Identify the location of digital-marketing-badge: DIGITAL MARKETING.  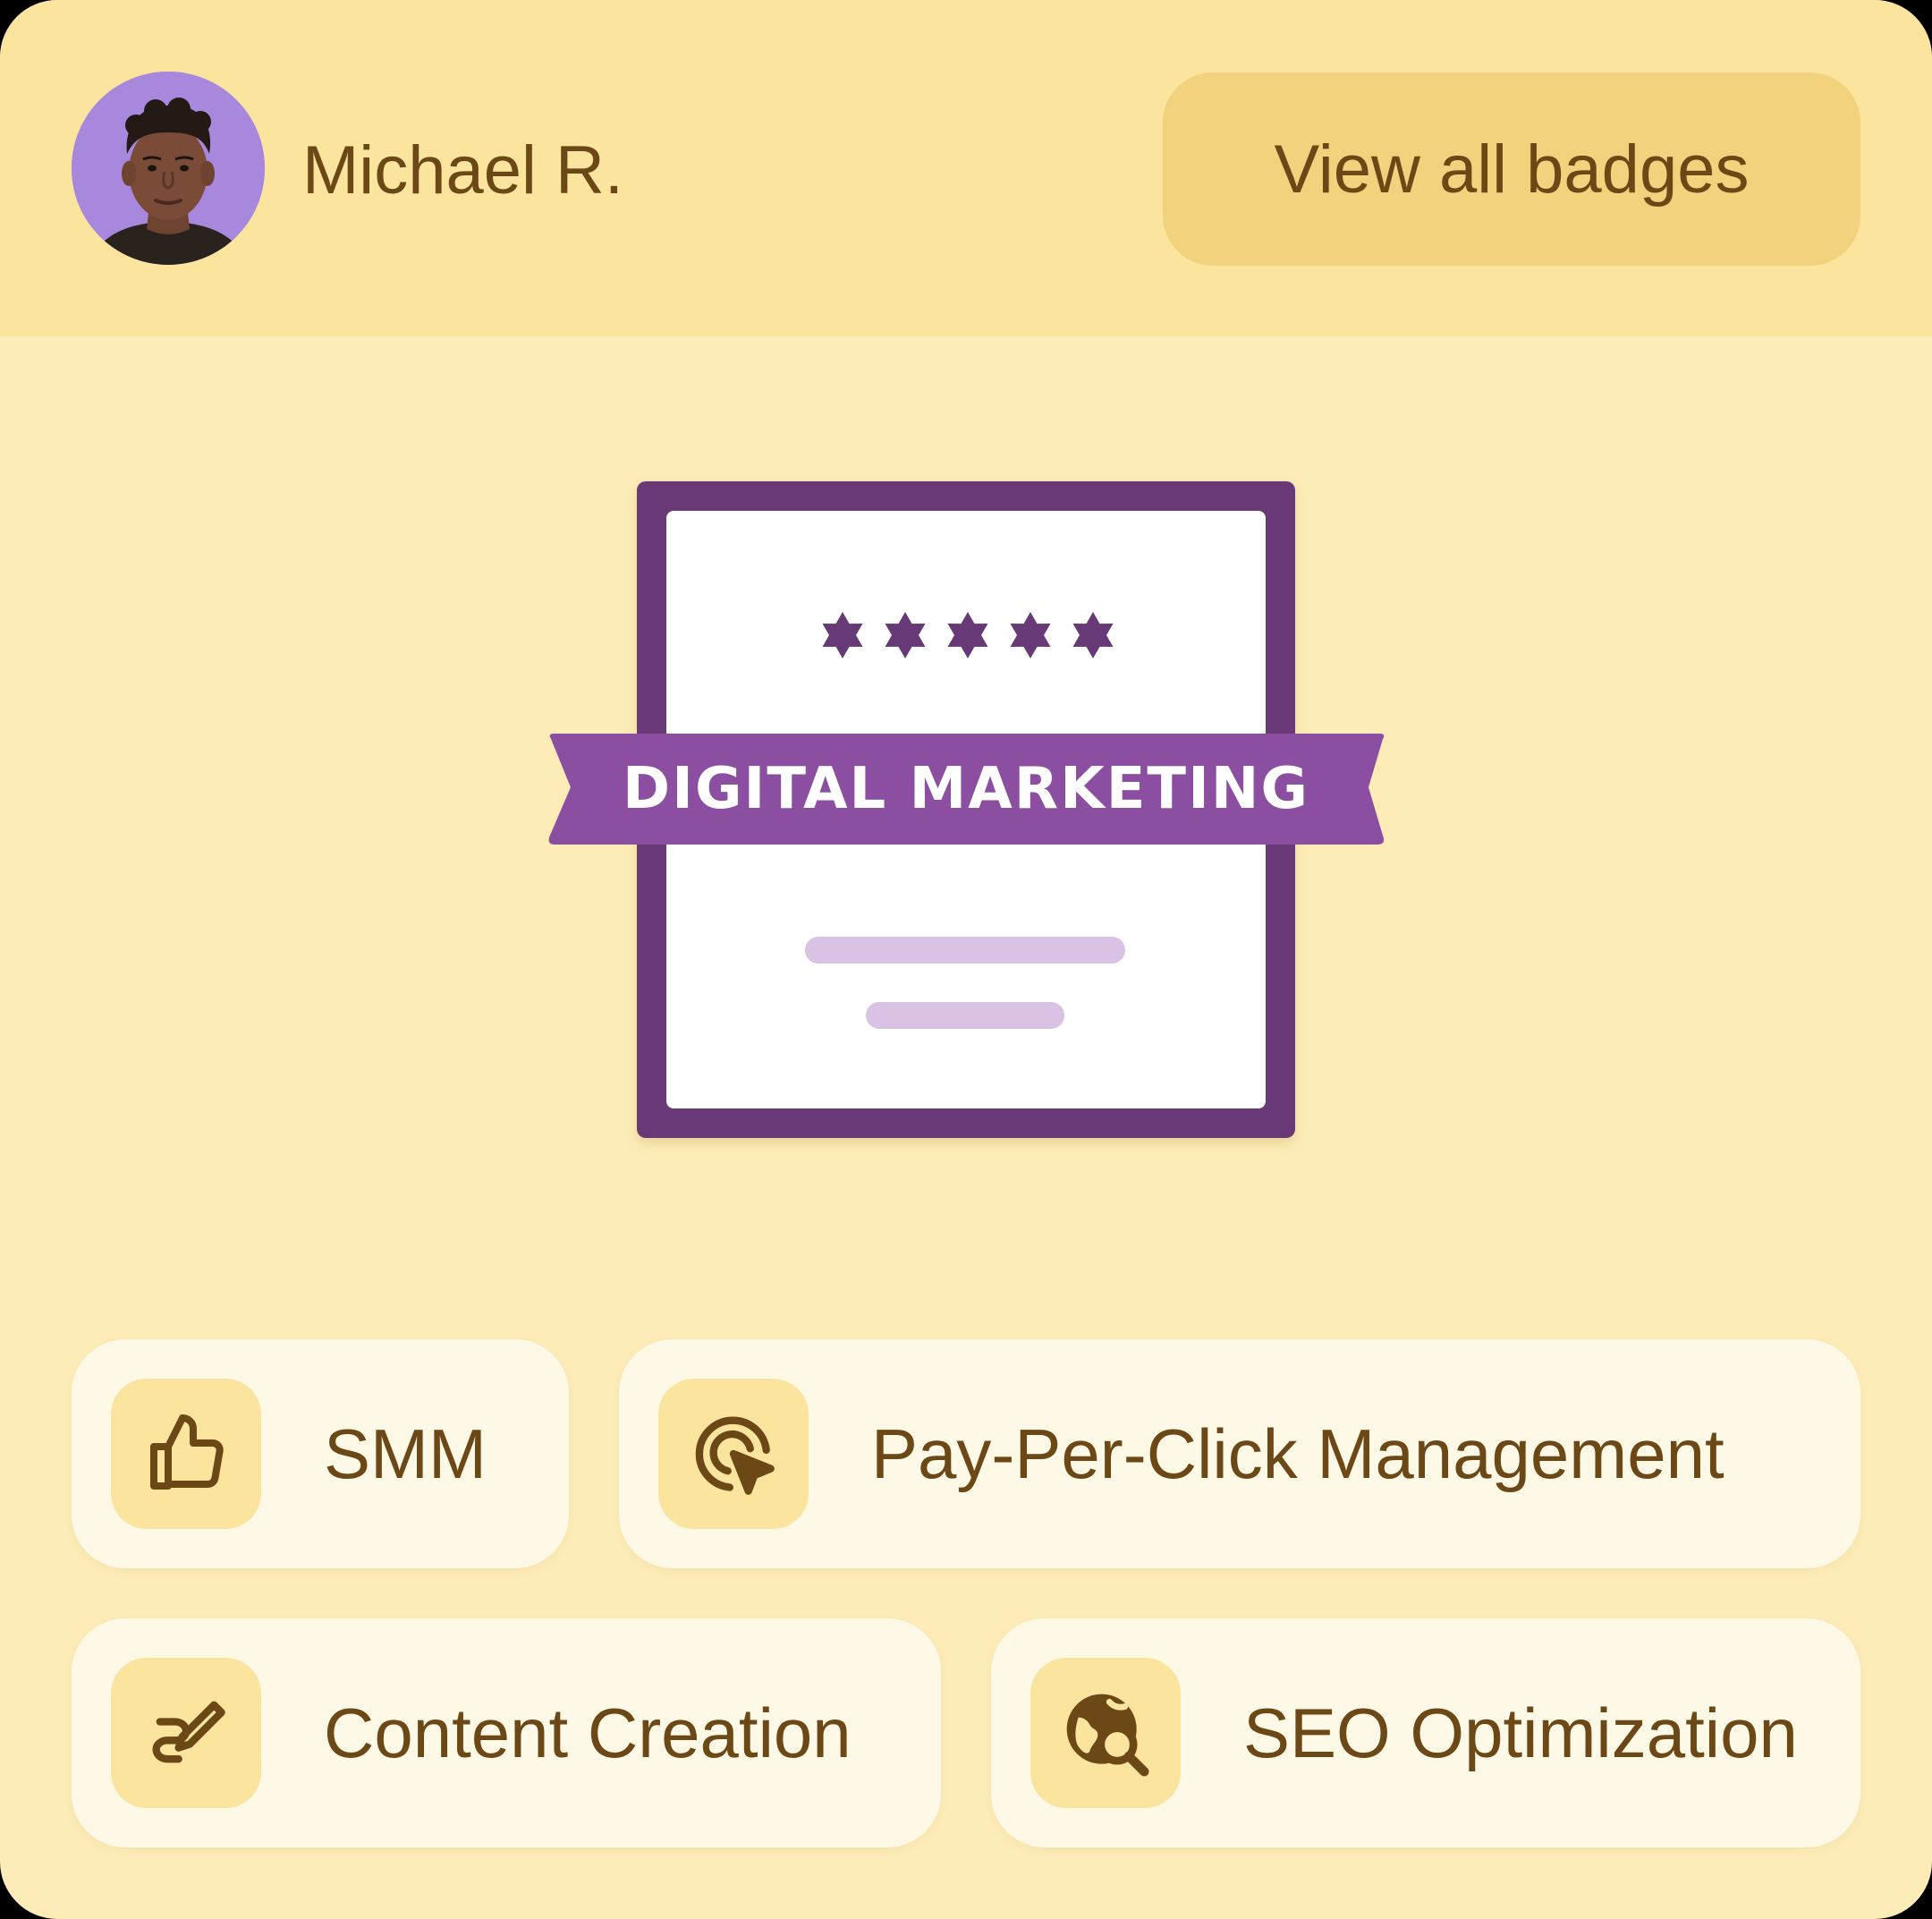
(966, 809).